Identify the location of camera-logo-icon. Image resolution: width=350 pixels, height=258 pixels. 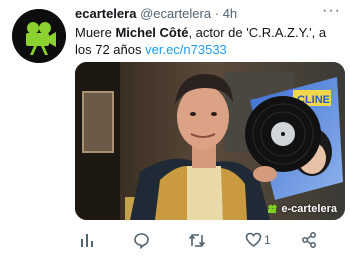
(273, 208).